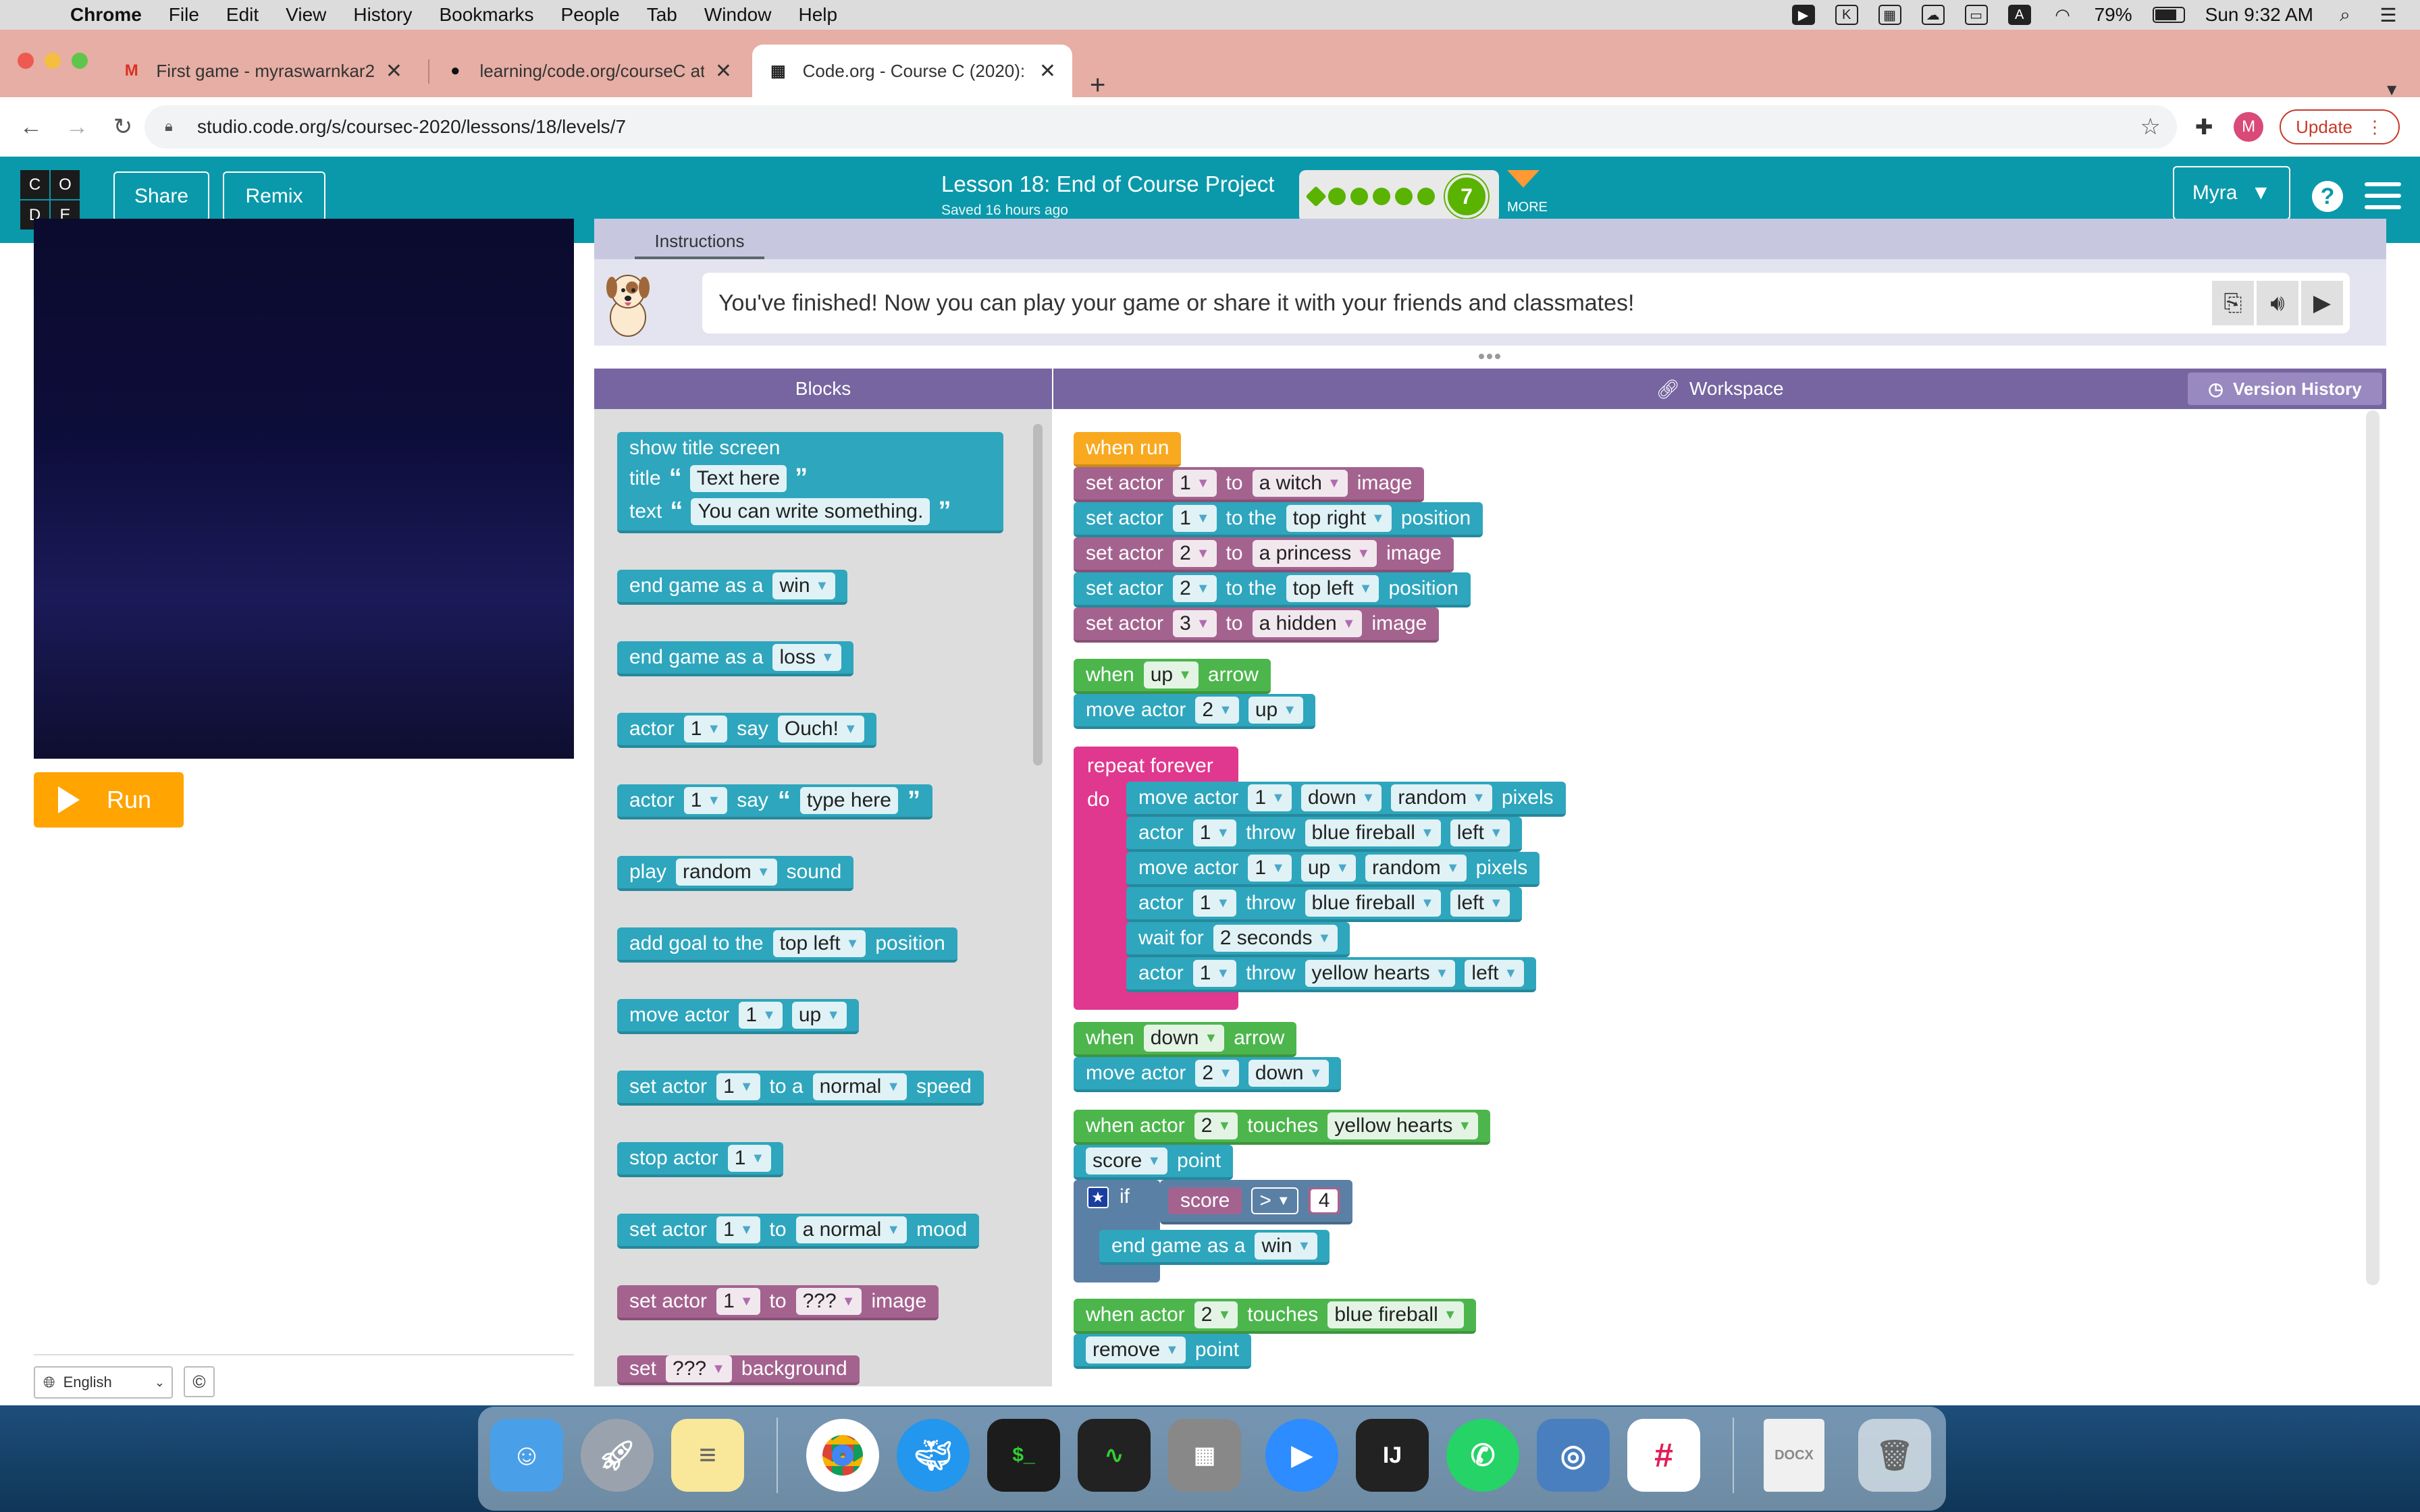  What do you see at coordinates (1282, 1127) in the screenshot?
I see `when-actor-touches-event-block: when actor 2 ▼ touches yellow hearts ▼` at bounding box center [1282, 1127].